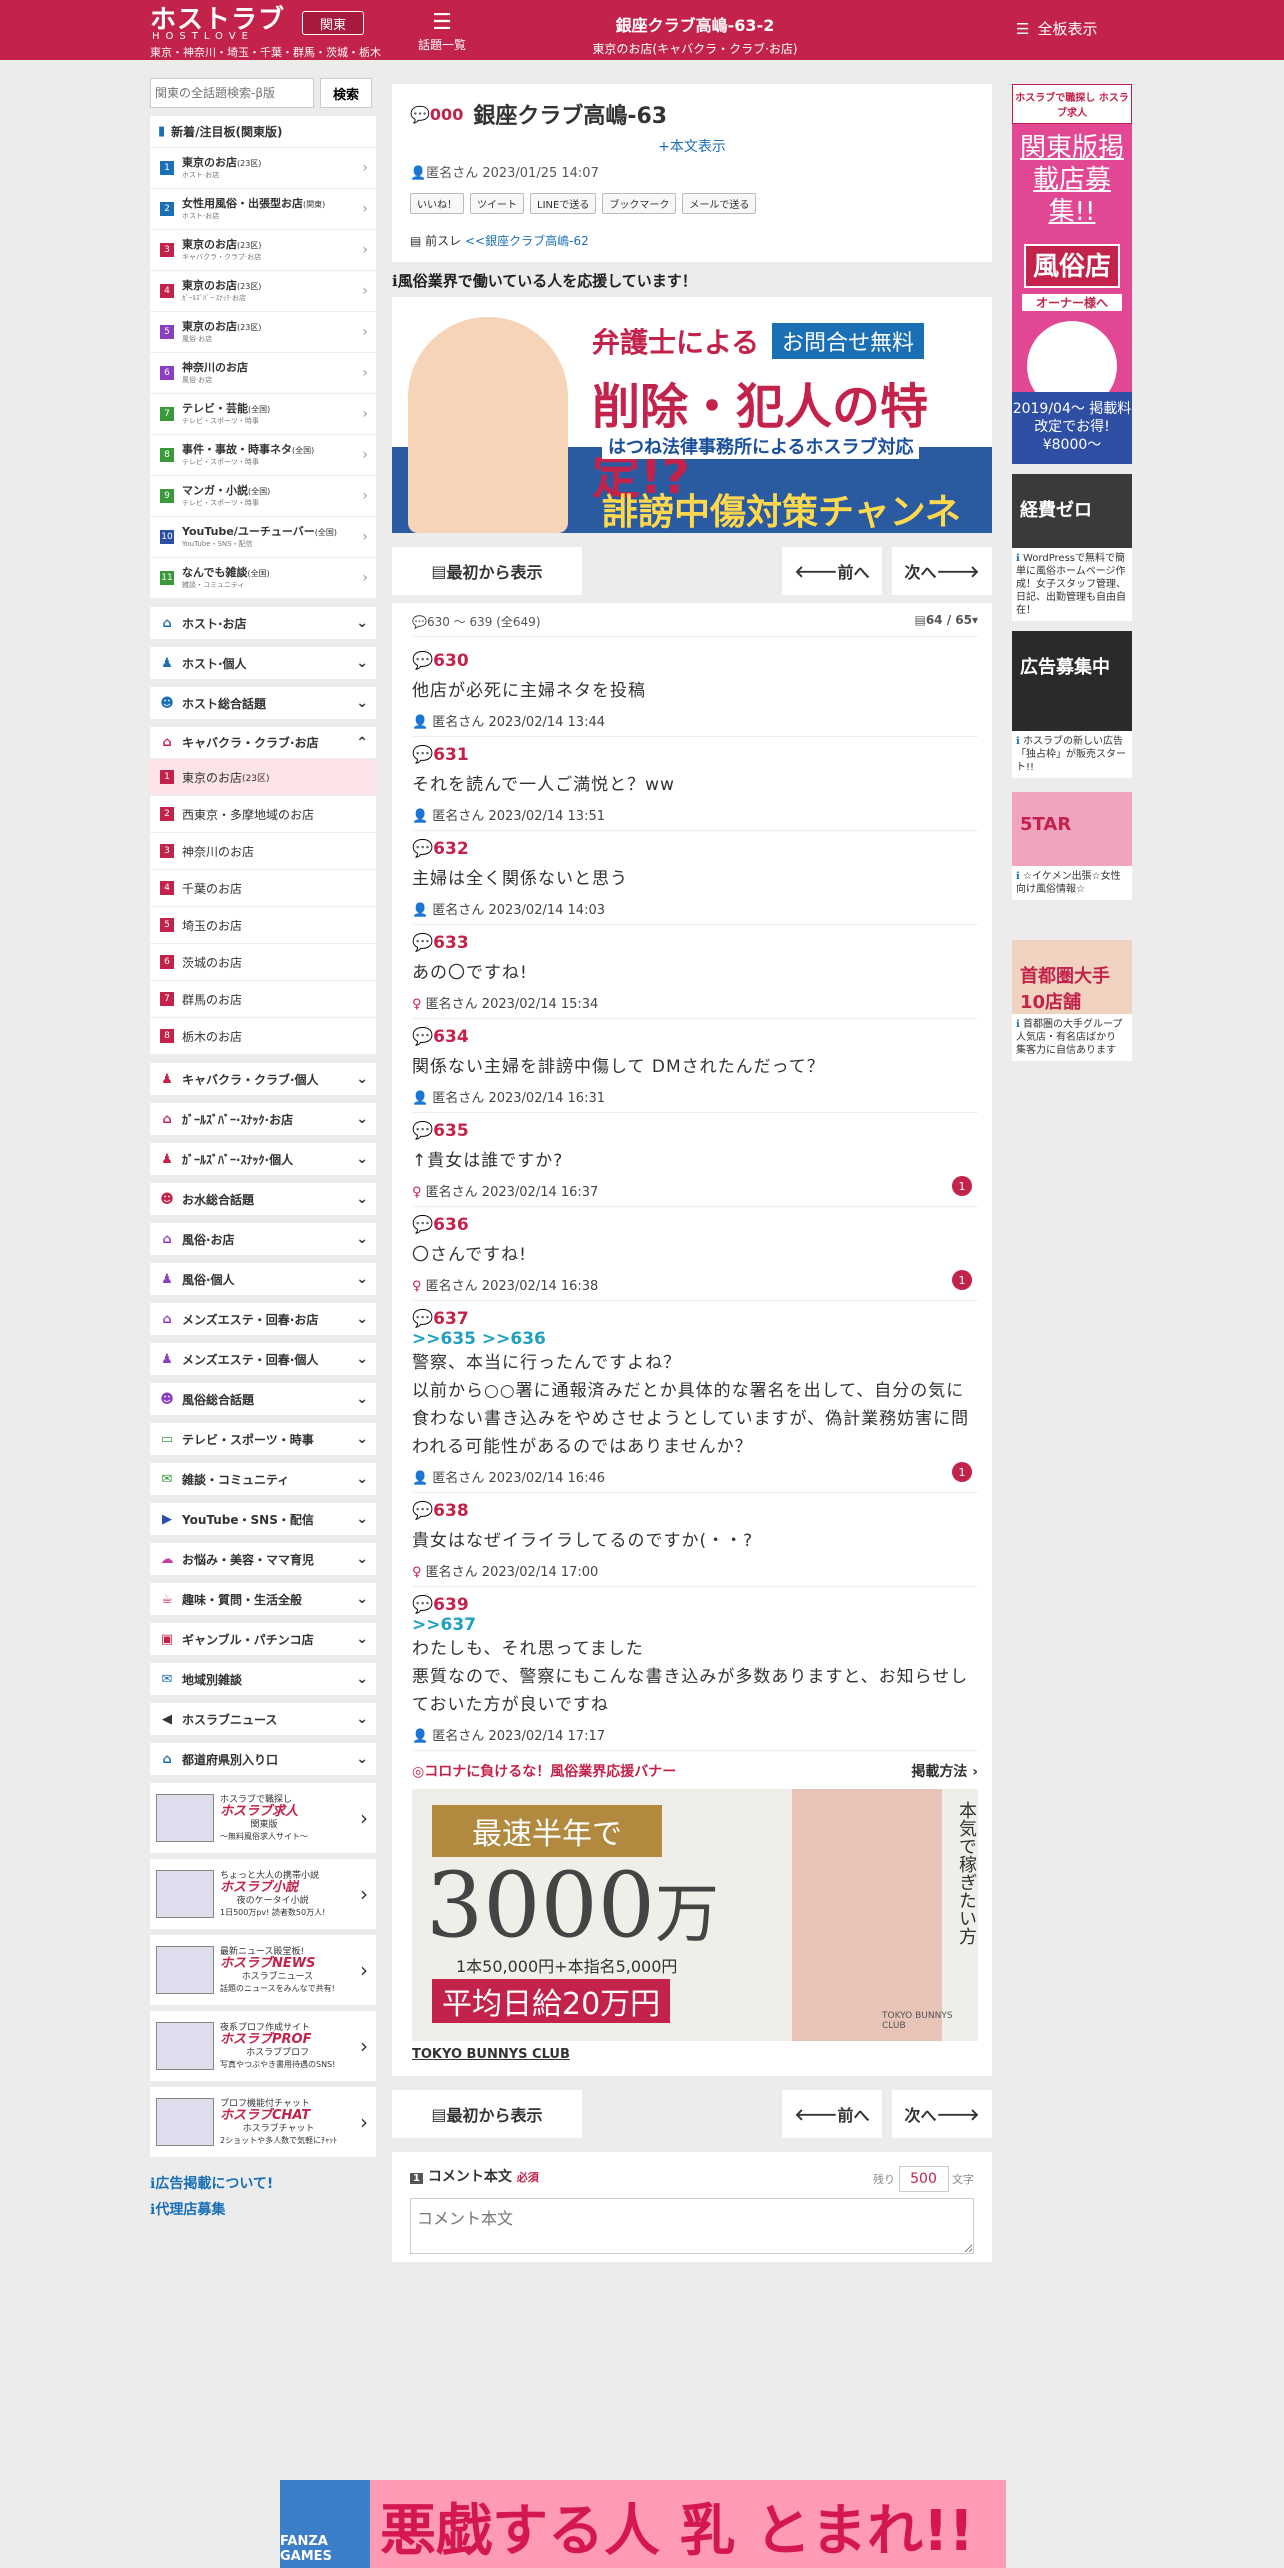 This screenshot has height=2568, width=1284. What do you see at coordinates (944, 1771) in the screenshot?
I see `ad-method-link: 掲載方法 ›` at bounding box center [944, 1771].